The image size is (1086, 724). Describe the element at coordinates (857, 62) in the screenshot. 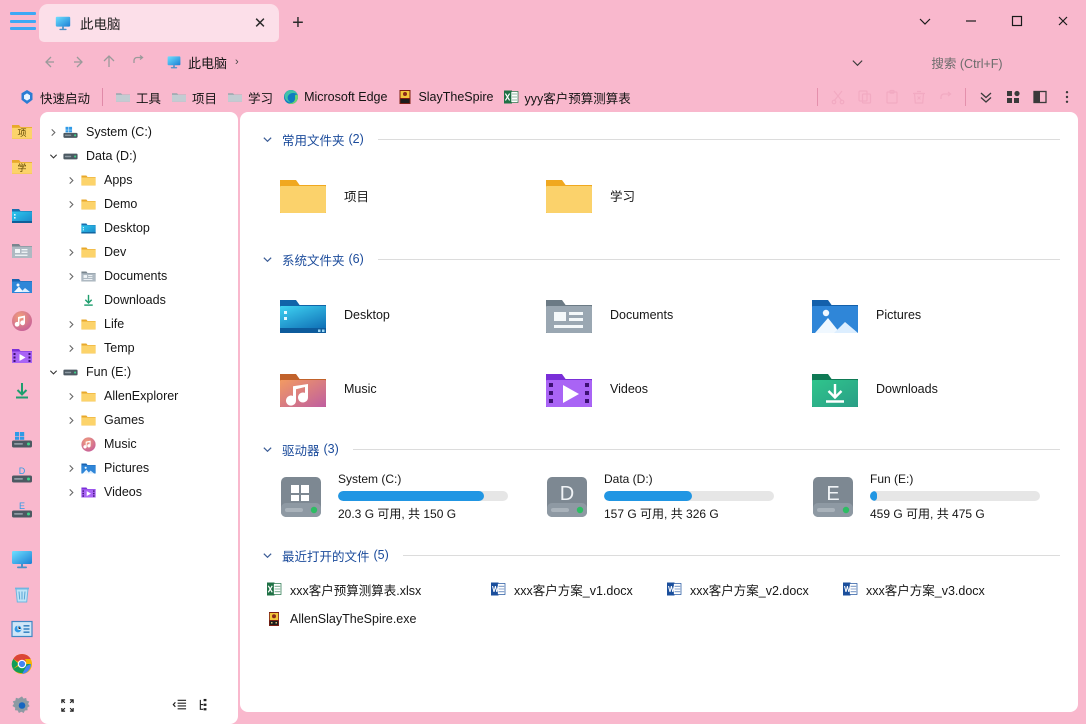

I see `search-chevron-down-icon` at that location.